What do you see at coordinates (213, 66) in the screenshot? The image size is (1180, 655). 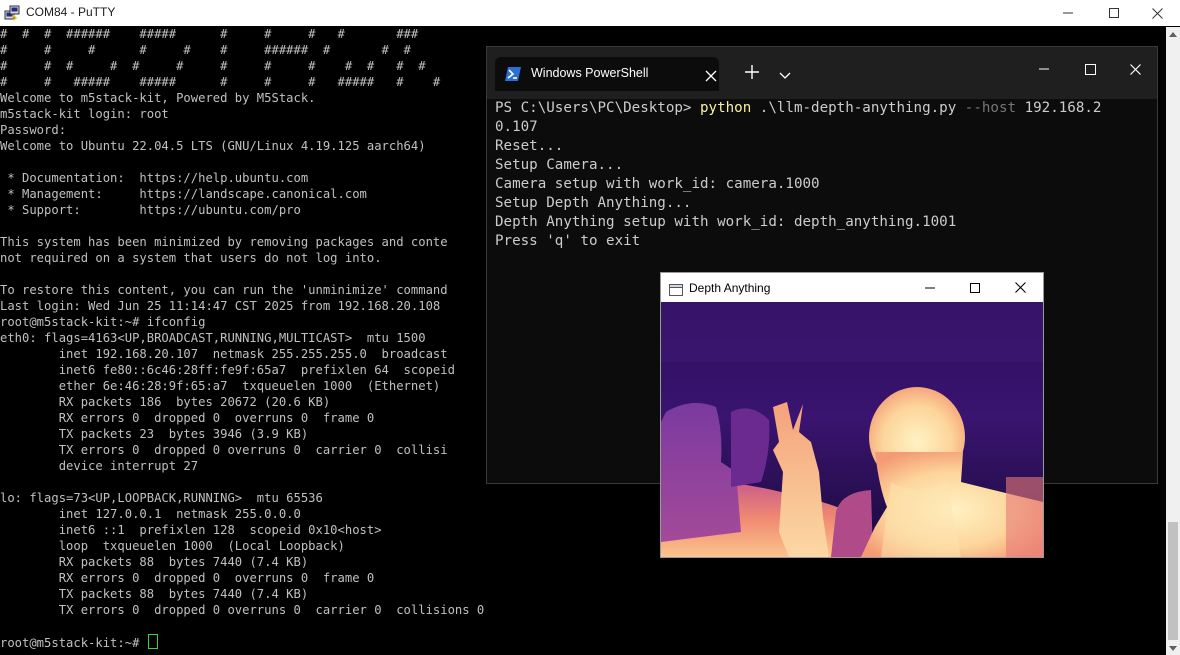 I see `terminal-line: # # # # # # # # # # # # #` at bounding box center [213, 66].